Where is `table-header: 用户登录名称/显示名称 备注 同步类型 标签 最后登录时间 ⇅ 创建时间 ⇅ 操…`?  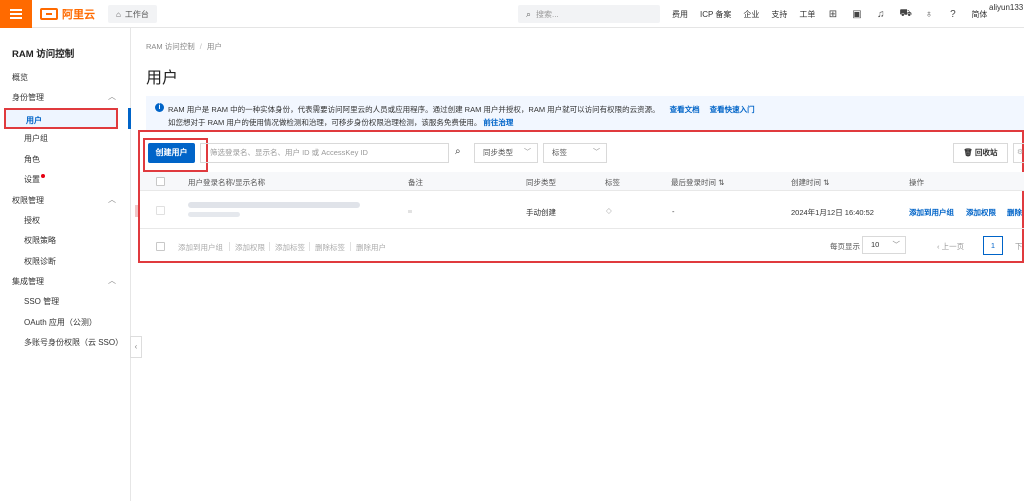
table-header: 用户登录名称/显示名称 备注 同步类型 标签 最后登录时间 ⇅ 创建时间 ⇅ 操… is located at coordinates (582, 181).